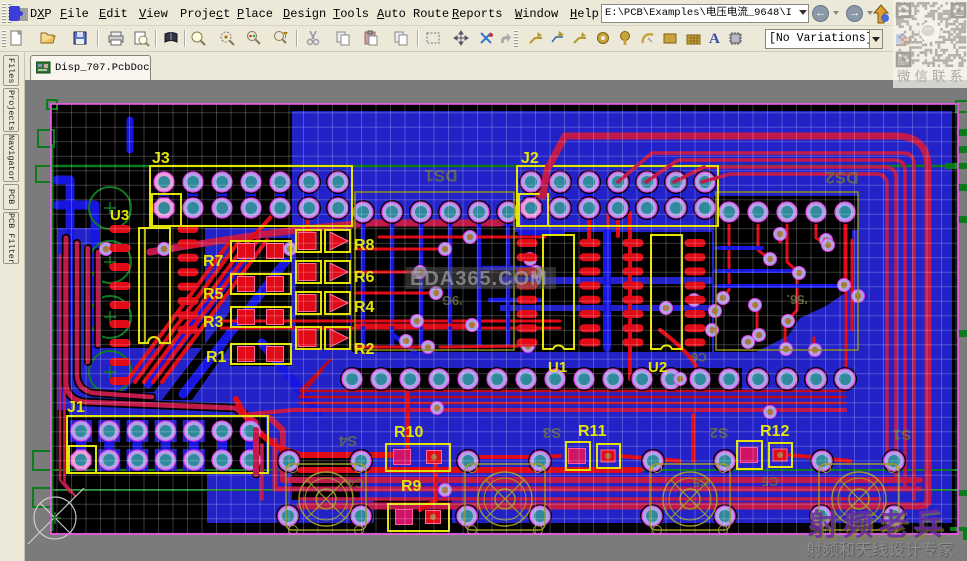  What do you see at coordinates (932, 76) in the screenshot?
I see `svg-text: 微信联系` at bounding box center [932, 76].